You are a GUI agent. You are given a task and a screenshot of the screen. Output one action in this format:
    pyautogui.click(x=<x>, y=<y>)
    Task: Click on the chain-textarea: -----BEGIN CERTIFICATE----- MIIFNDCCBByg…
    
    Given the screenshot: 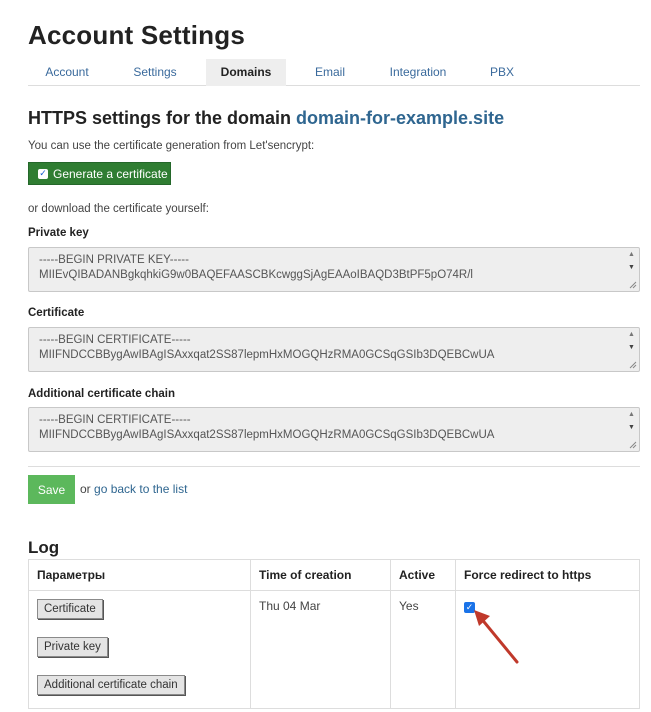 What is the action you would take?
    pyautogui.click(x=334, y=429)
    